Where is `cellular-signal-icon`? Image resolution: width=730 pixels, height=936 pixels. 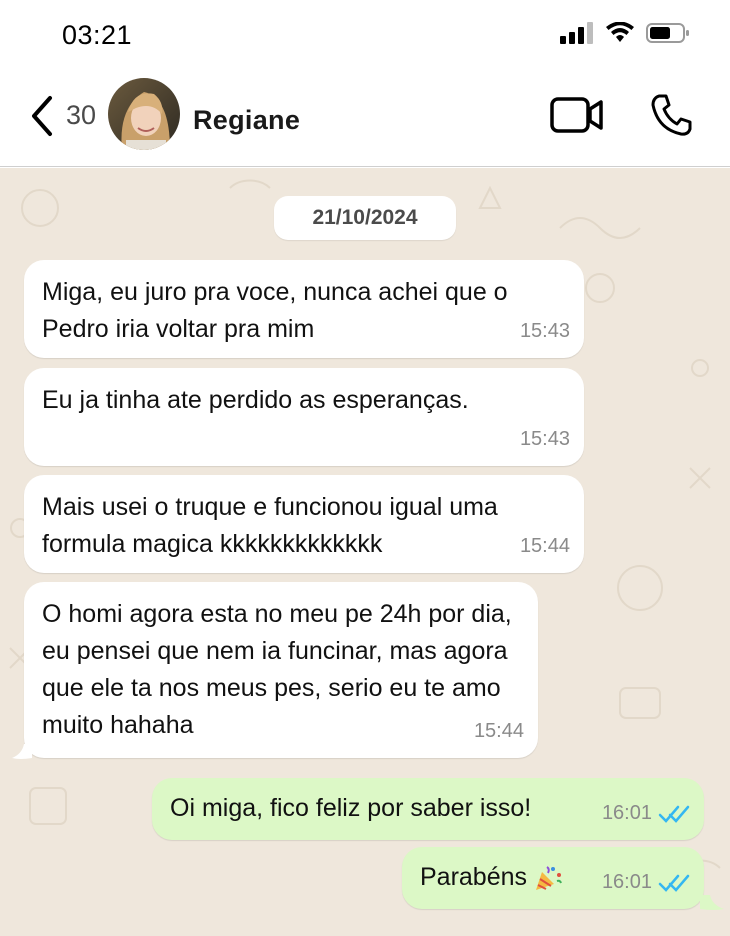
cellular-signal-icon is located at coordinates (576, 33).